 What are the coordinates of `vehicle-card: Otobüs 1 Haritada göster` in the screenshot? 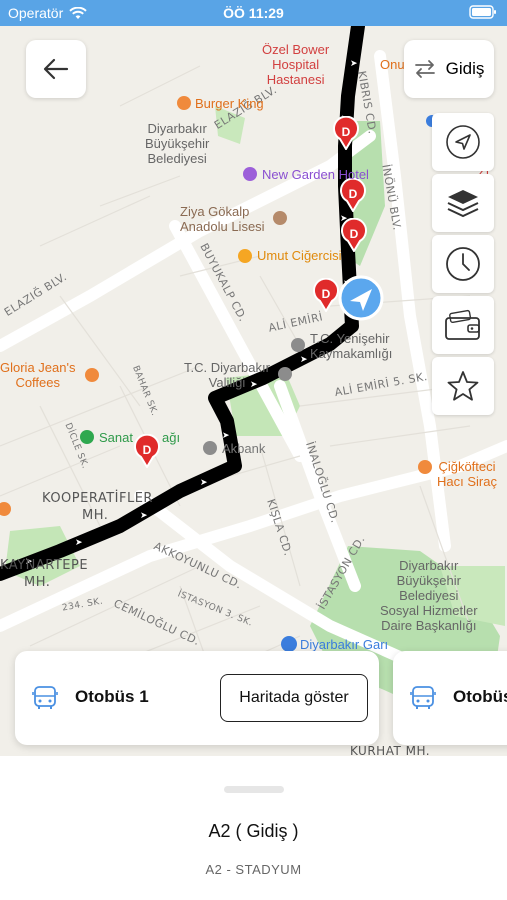 It's located at (197, 698).